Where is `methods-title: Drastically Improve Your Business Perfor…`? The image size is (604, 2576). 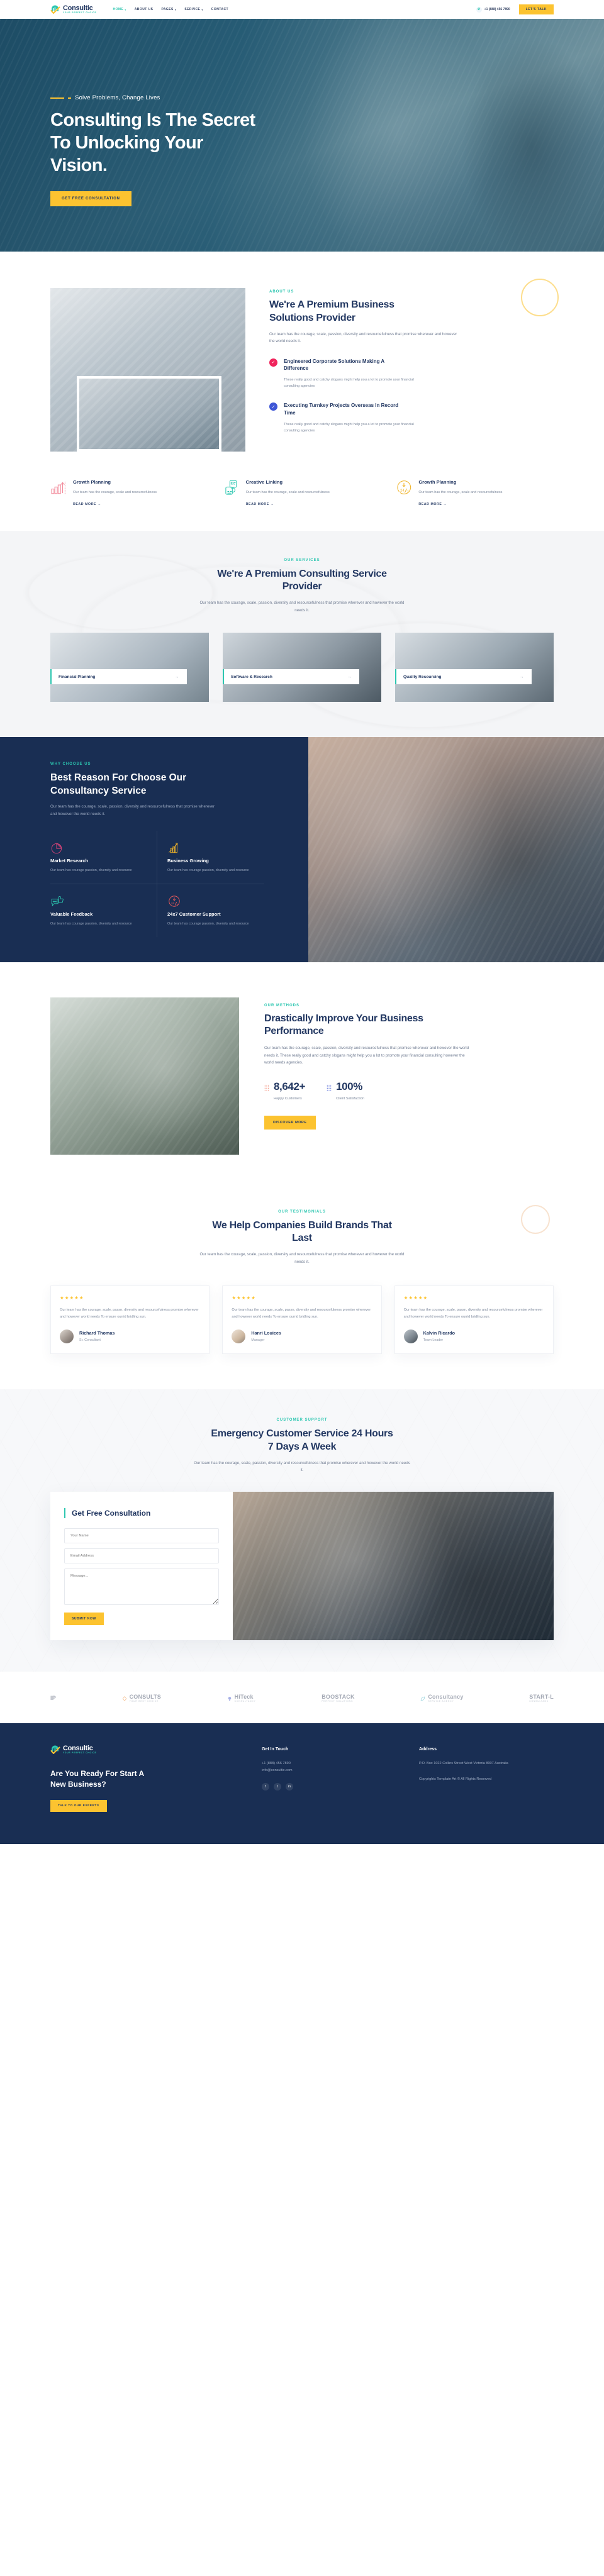
methods-title: Drastically Improve Your Business Perfor… is located at coordinates (343, 1025).